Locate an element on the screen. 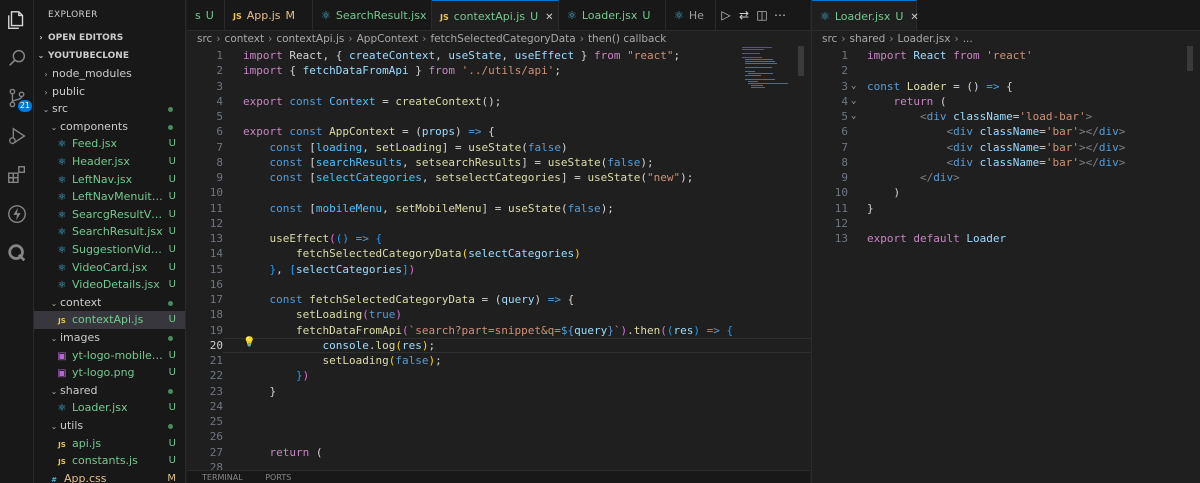 The width and height of the screenshot is (1200, 483). tree-item: ⌄ utils is located at coordinates (109, 426).